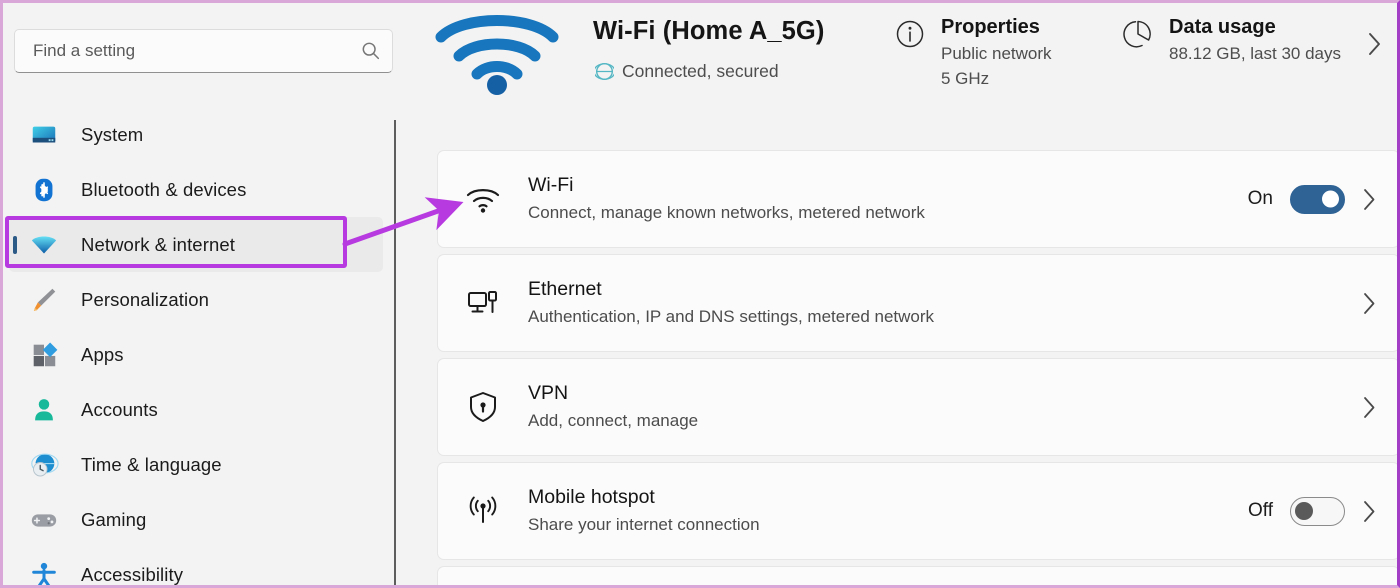 The image size is (1400, 588). I want to click on sidebar-item-bluetooth-devices: Bluetooth & devices, so click(196, 189).